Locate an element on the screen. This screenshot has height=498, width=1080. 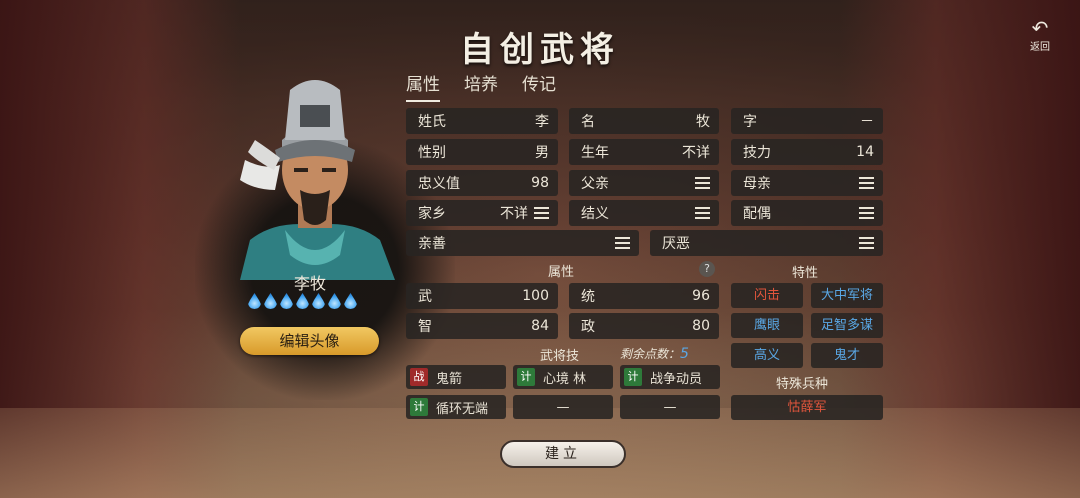
skill-slot: 战 鬼箭 is located at coordinates (456, 377).